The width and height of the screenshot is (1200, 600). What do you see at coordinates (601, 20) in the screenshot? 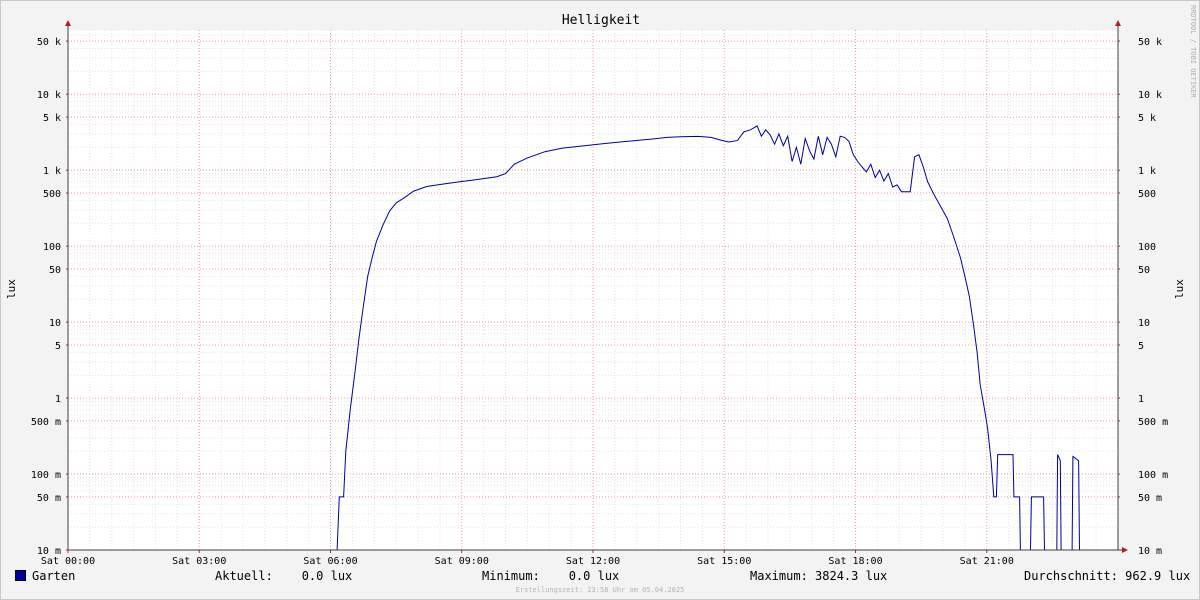
I see `chart-title: Helligkeit` at bounding box center [601, 20].